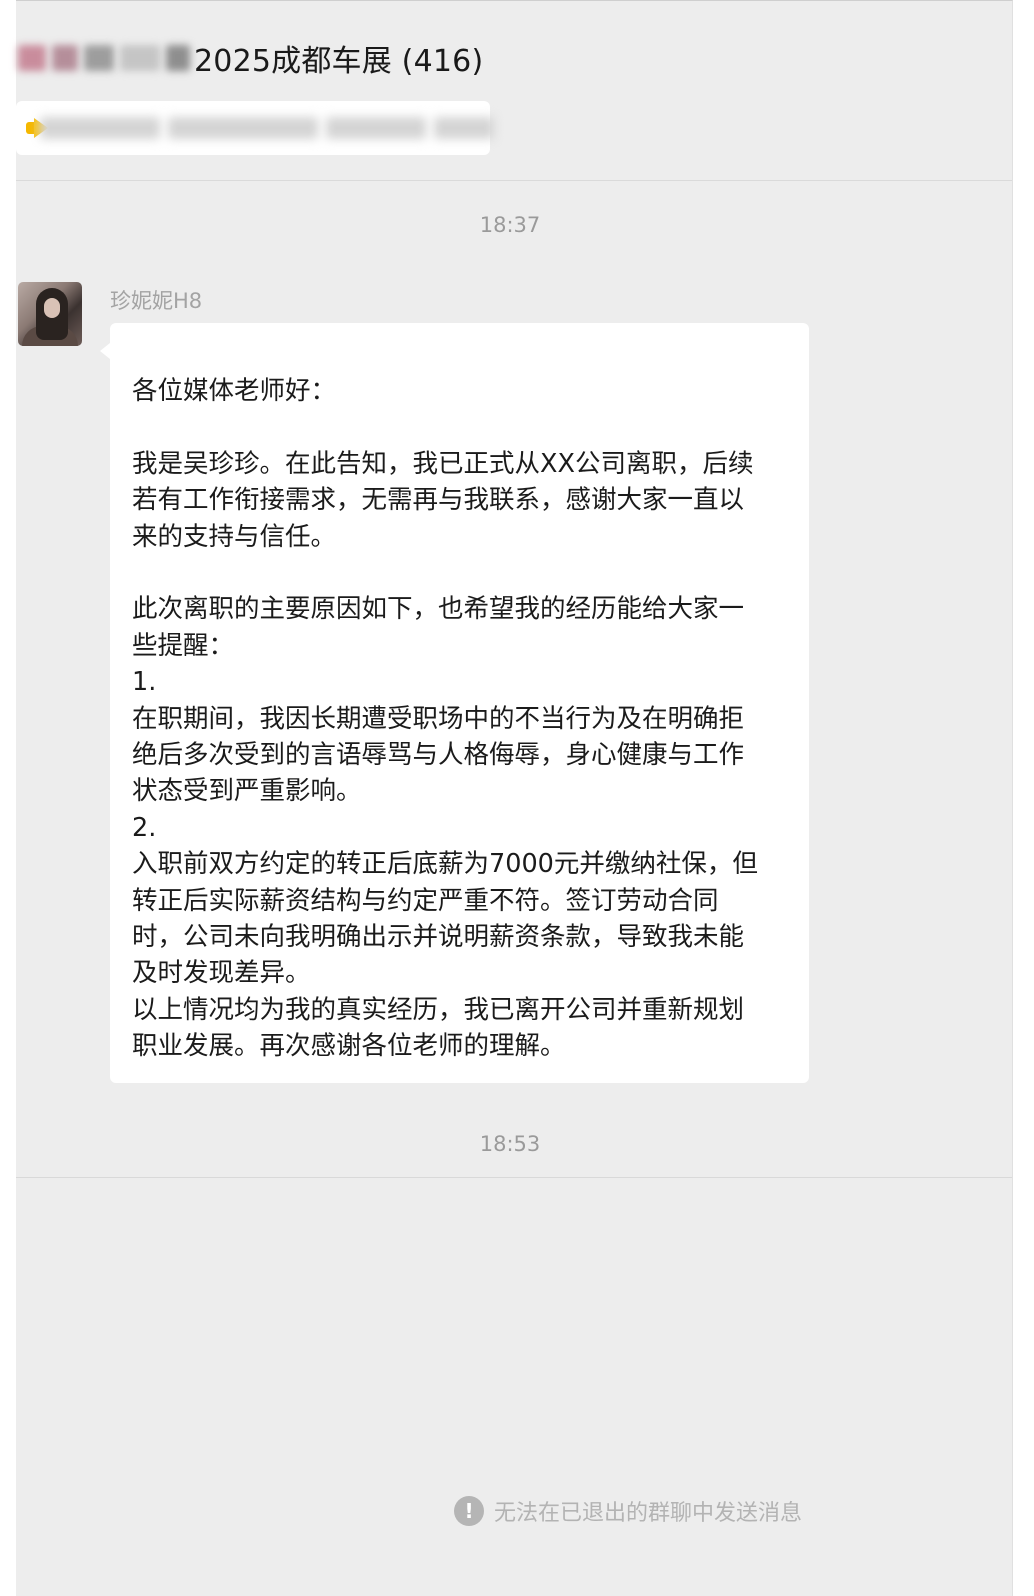 This screenshot has height=1596, width=1034. Describe the element at coordinates (510, 1144) in the screenshot. I see `message-timestamp-2: 18:53` at that location.